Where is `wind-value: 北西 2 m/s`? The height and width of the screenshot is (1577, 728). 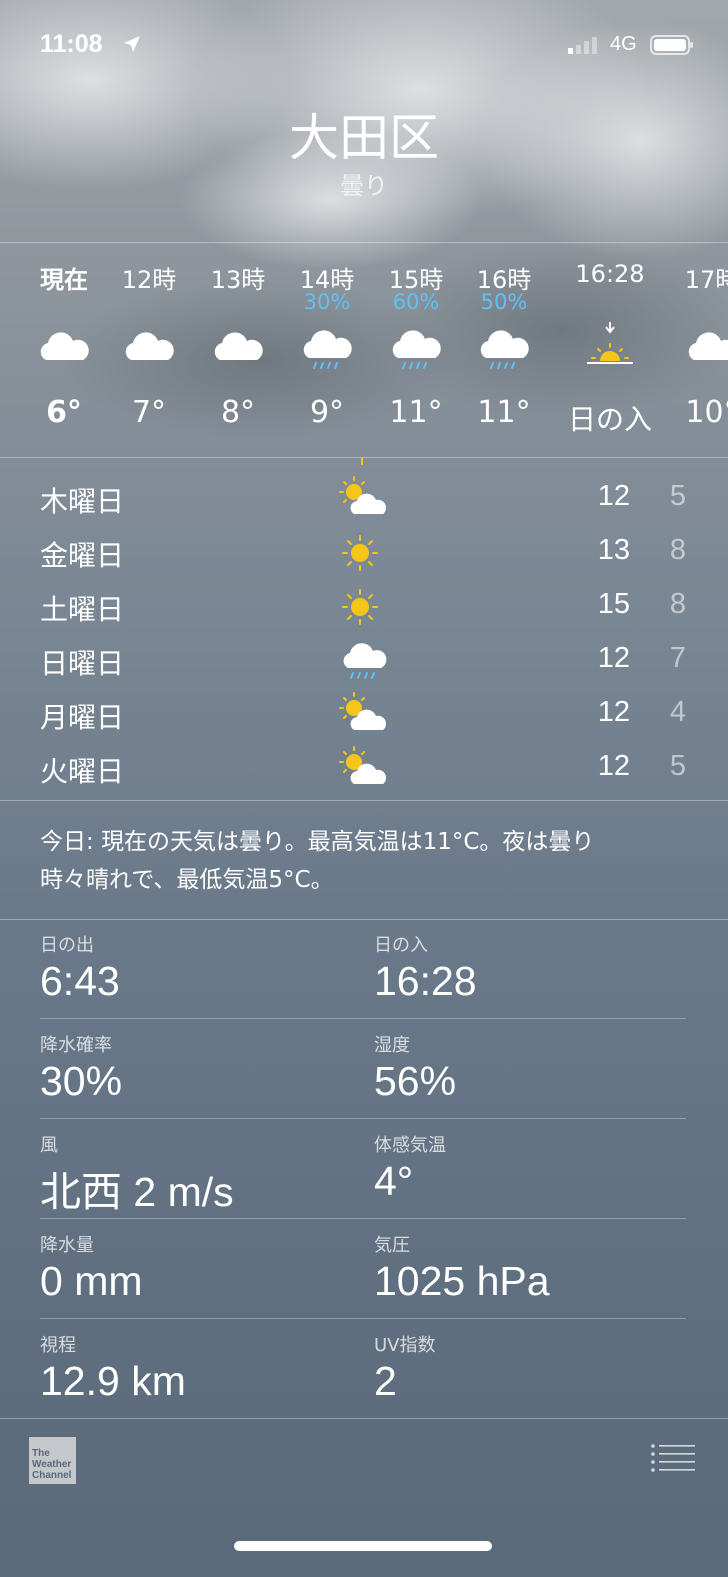
wind-value: 北西 2 m/s is located at coordinates (137, 1192).